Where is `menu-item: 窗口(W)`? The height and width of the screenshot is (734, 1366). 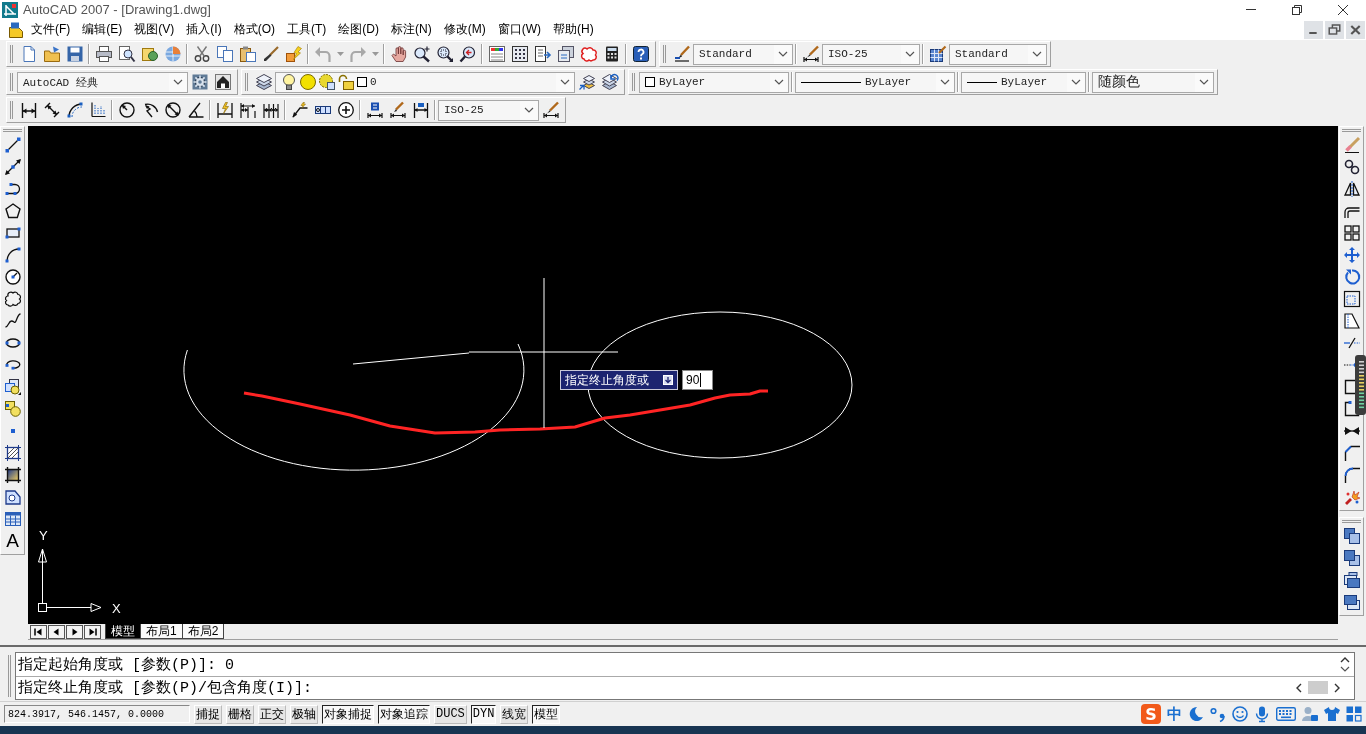
menu-item: 窗口(W) is located at coordinates (519, 29).